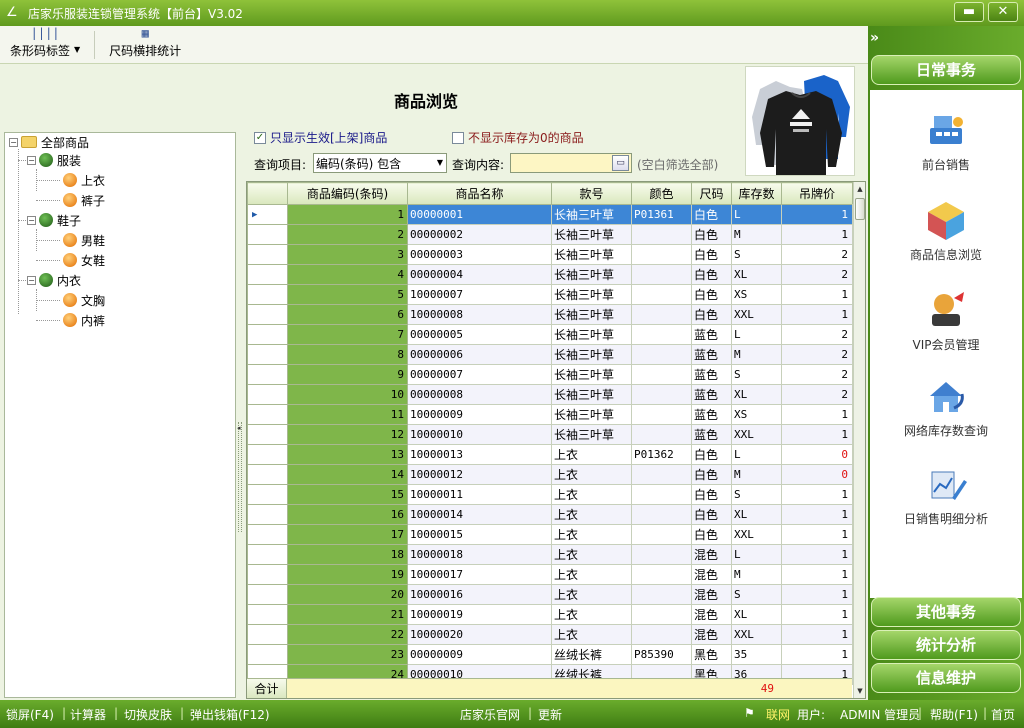 Image resolution: width=1024 pixels, height=728 pixels. I want to click on table-row: 1410000012上衣白色M0¥468.0, so click(550, 474).